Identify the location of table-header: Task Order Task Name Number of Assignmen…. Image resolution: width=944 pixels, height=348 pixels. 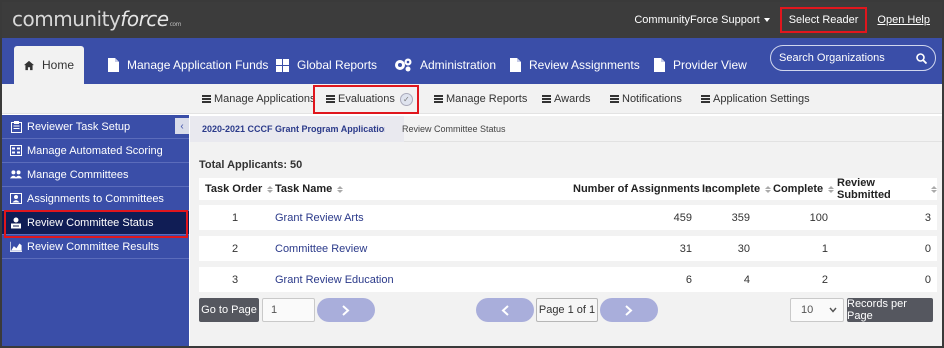
(568, 189).